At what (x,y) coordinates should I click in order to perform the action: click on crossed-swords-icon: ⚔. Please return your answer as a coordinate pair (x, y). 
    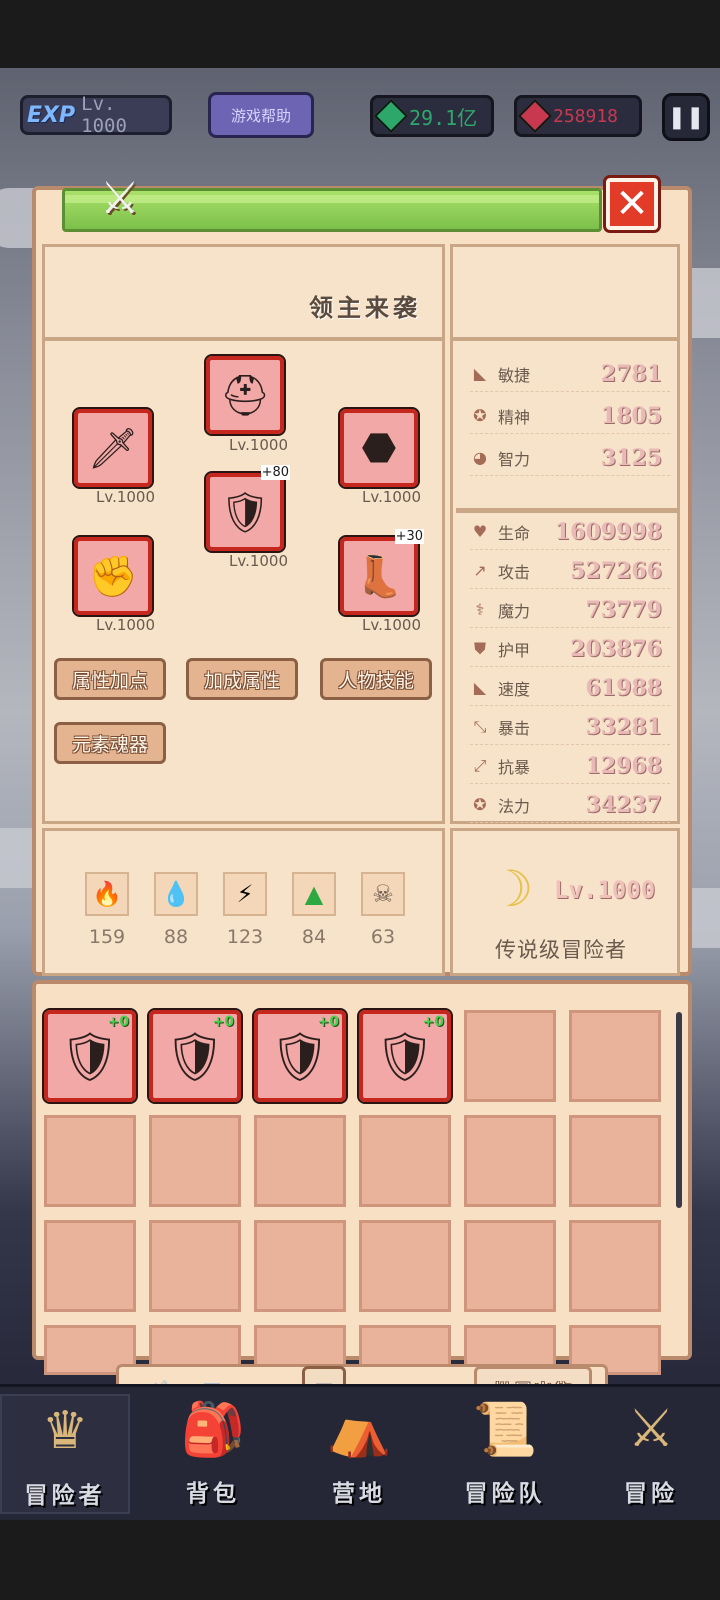
    Looking at the image, I should click on (120, 198).